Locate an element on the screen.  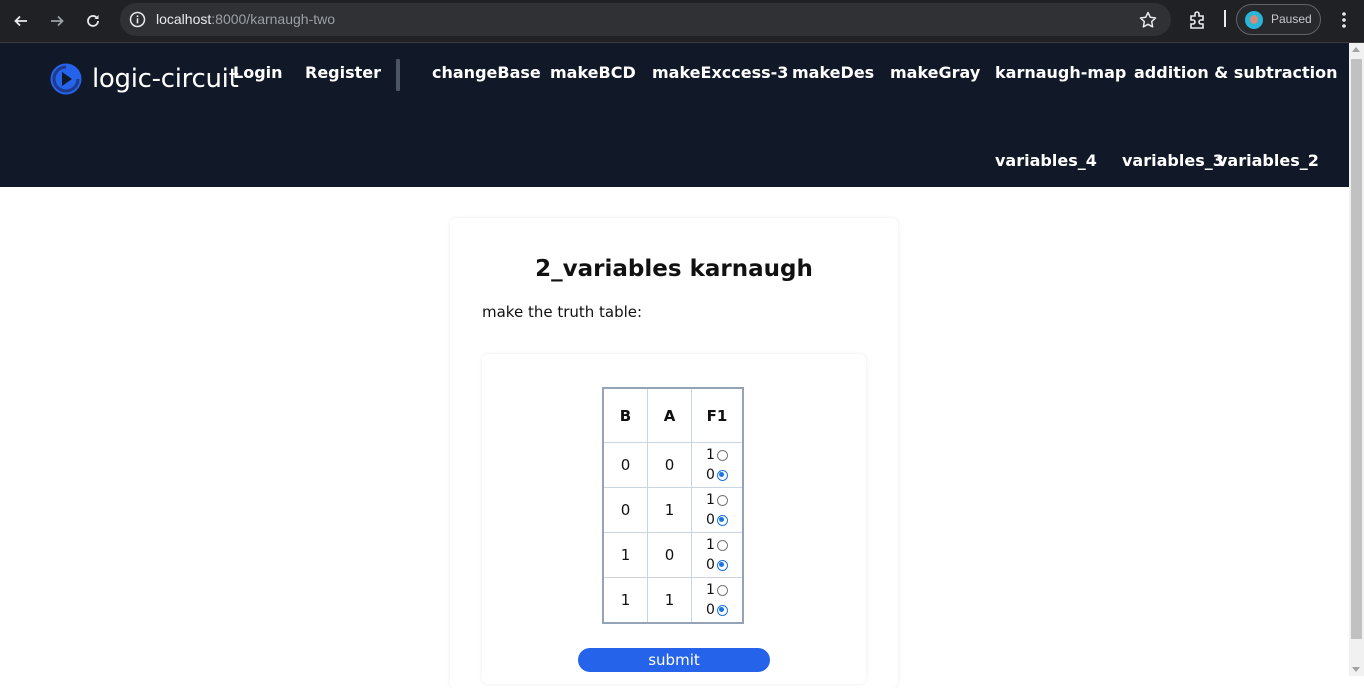
scroll-up-arrow-icon is located at coordinates (1356, 49).